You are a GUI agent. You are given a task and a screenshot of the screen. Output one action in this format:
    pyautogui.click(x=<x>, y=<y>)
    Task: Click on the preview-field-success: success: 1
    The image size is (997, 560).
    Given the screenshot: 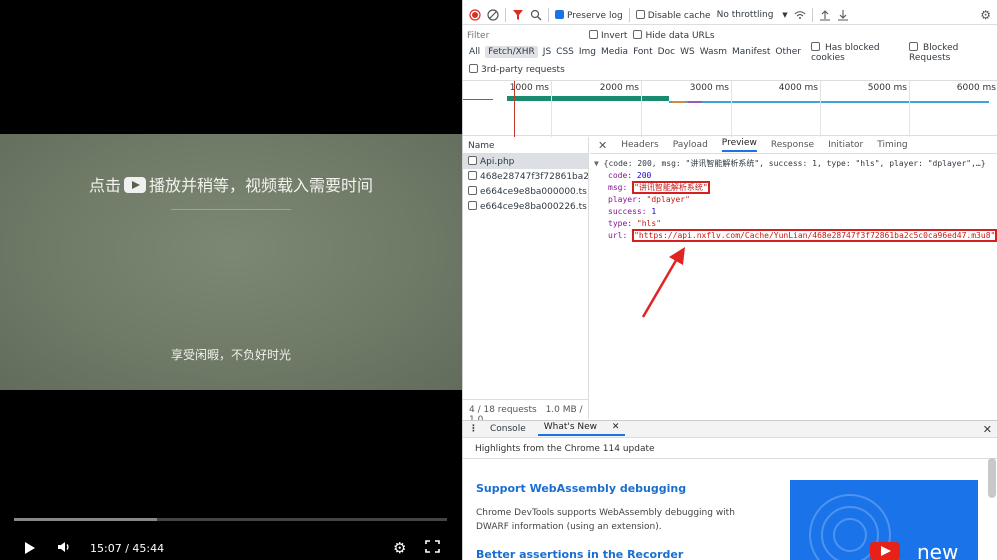 What is the action you would take?
    pyautogui.click(x=795, y=212)
    